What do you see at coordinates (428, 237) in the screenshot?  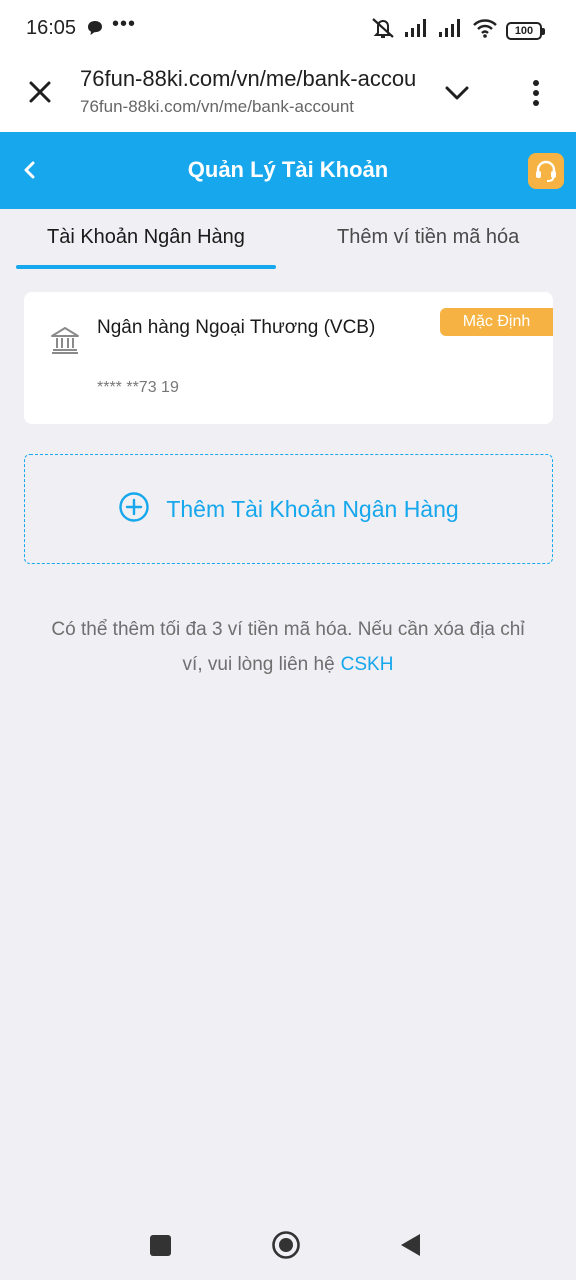 I see `tab-crypto-wallet: Thêm ví tiền mã hóa` at bounding box center [428, 237].